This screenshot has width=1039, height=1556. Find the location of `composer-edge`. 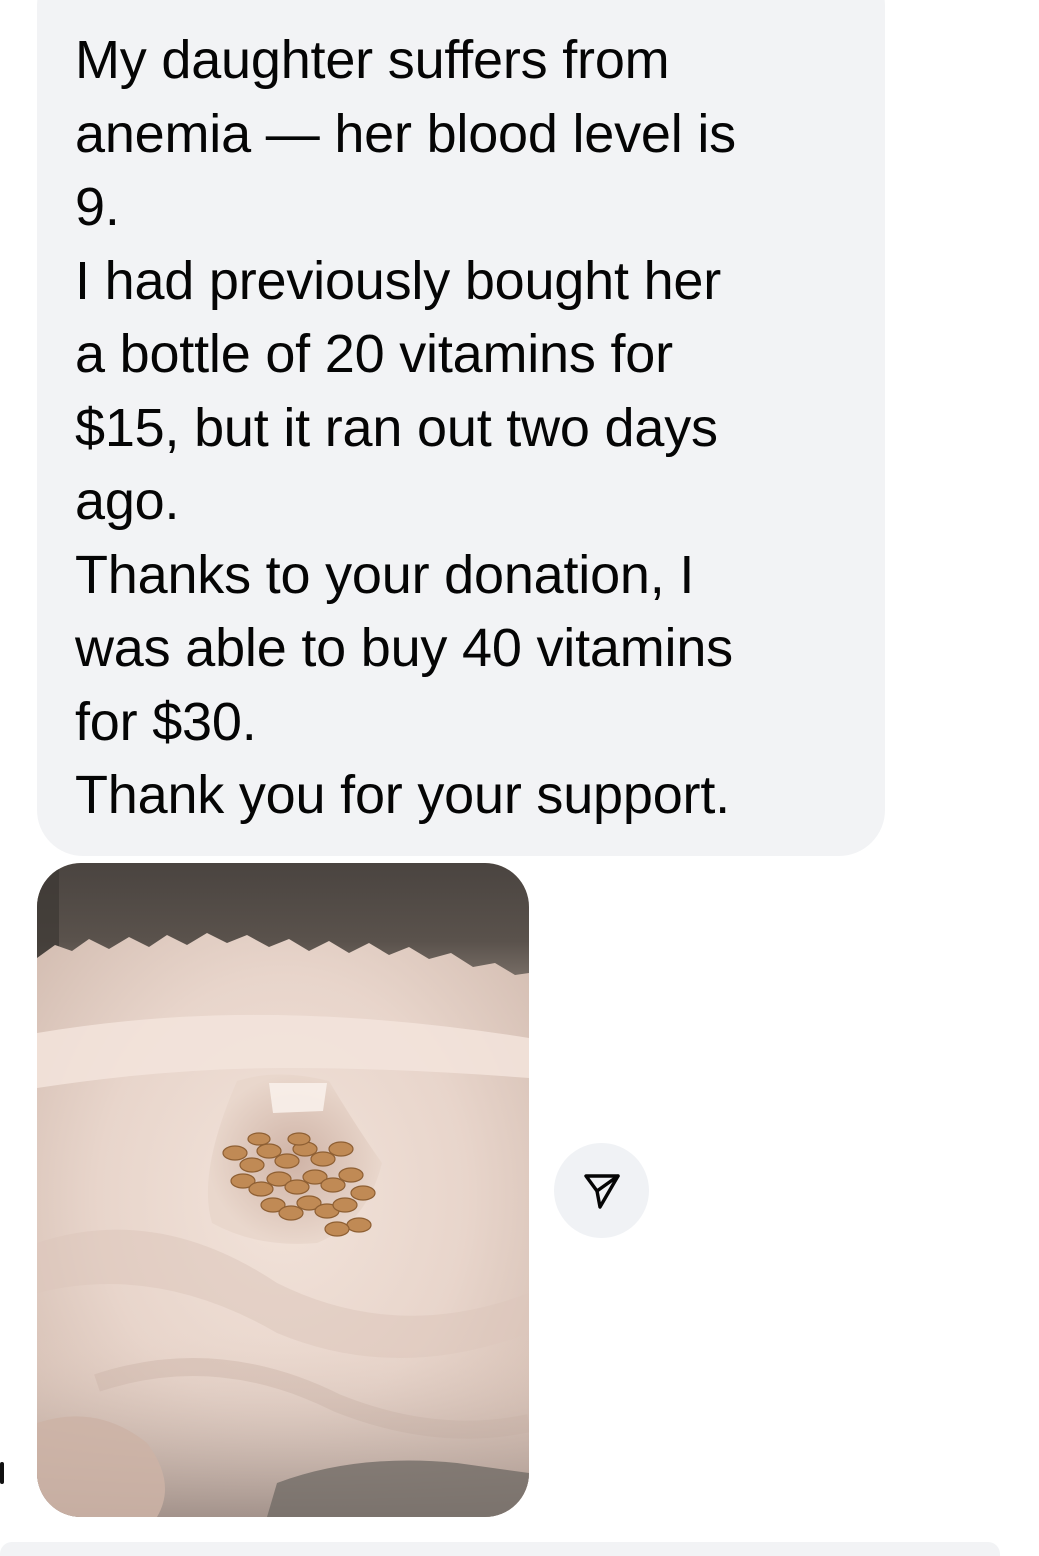

composer-edge is located at coordinates (500, 1549).